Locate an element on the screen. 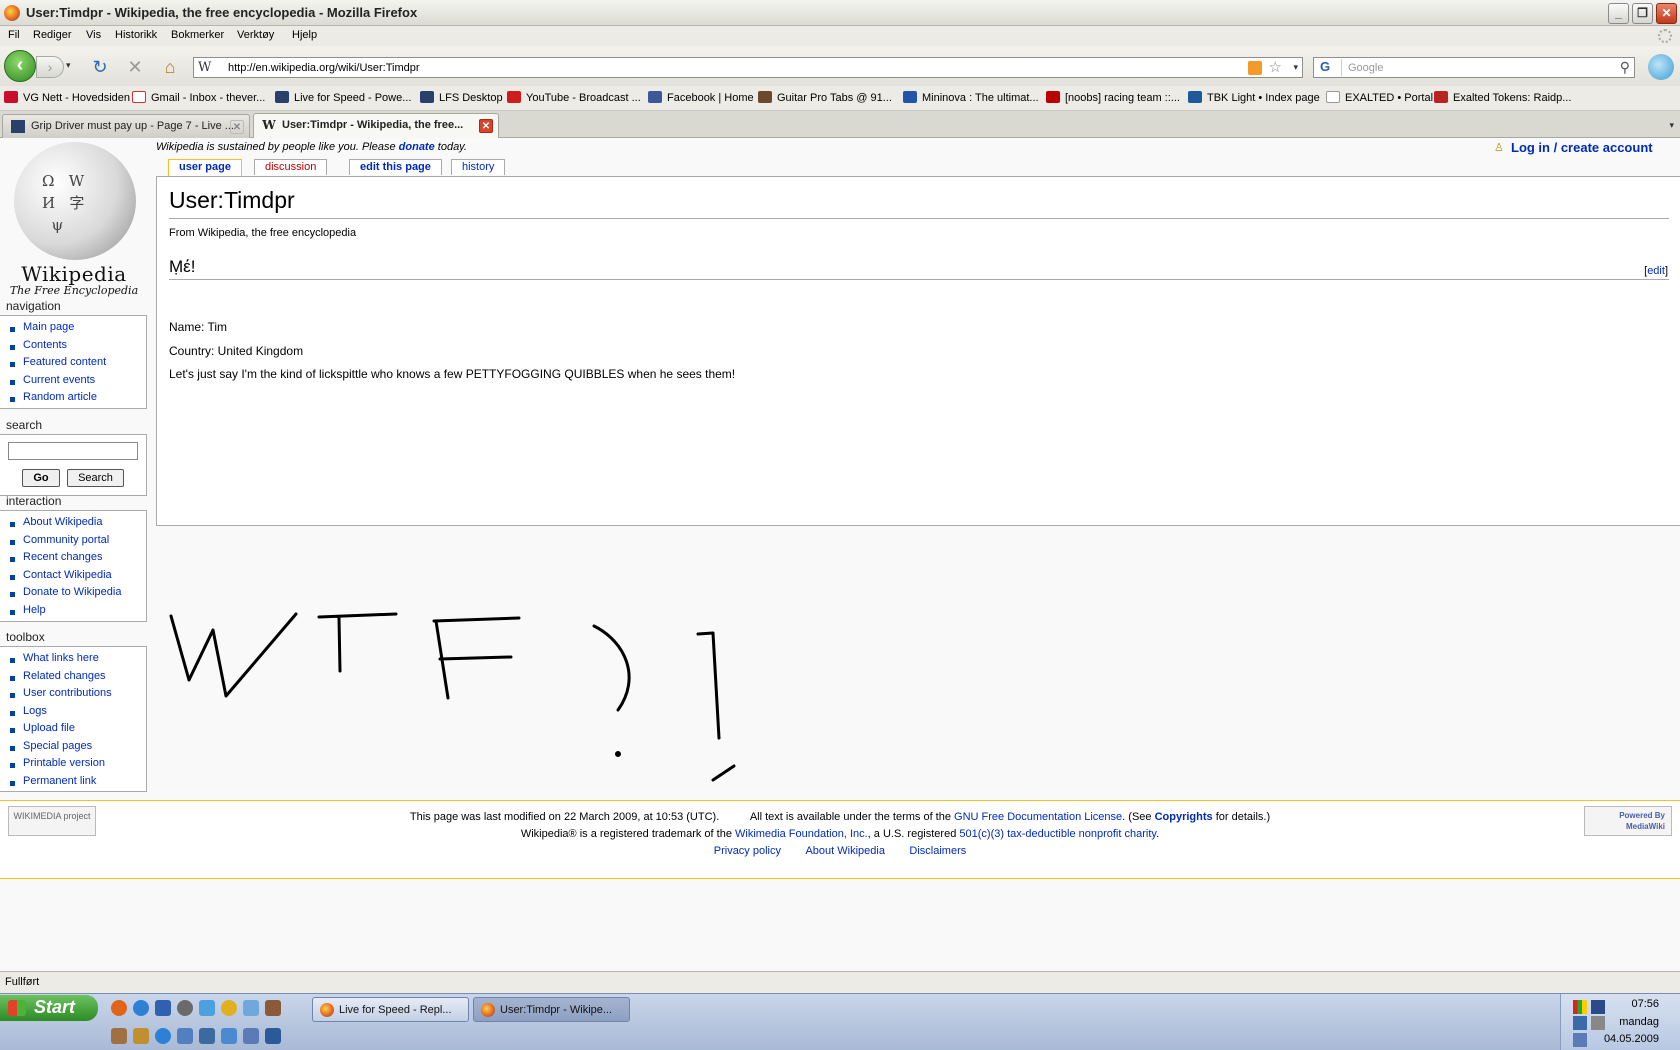 The width and height of the screenshot is (1680, 1050). tab-edit-this-page: edit this page is located at coordinates (395, 167).